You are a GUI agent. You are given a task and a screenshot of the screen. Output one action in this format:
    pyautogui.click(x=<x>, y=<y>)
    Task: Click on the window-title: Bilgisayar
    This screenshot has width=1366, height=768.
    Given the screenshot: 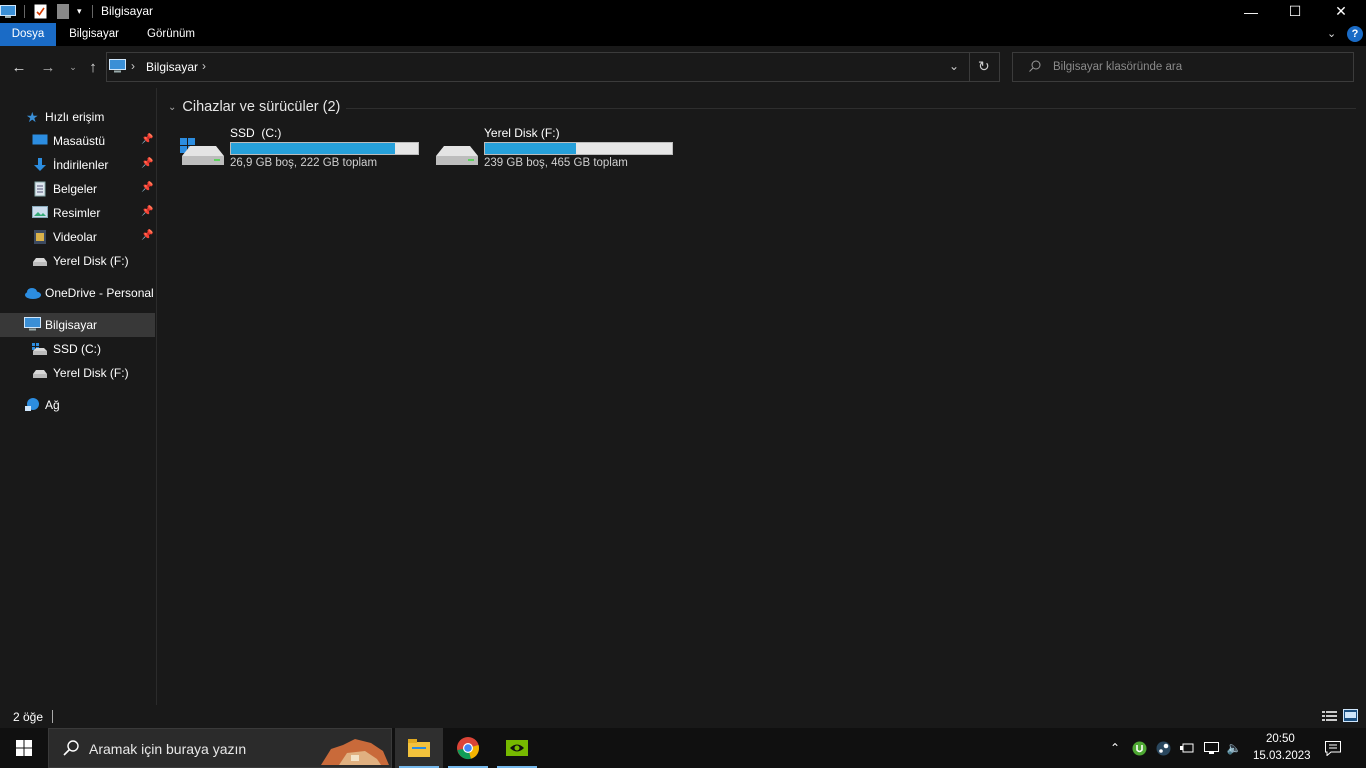 What is the action you would take?
    pyautogui.click(x=127, y=11)
    